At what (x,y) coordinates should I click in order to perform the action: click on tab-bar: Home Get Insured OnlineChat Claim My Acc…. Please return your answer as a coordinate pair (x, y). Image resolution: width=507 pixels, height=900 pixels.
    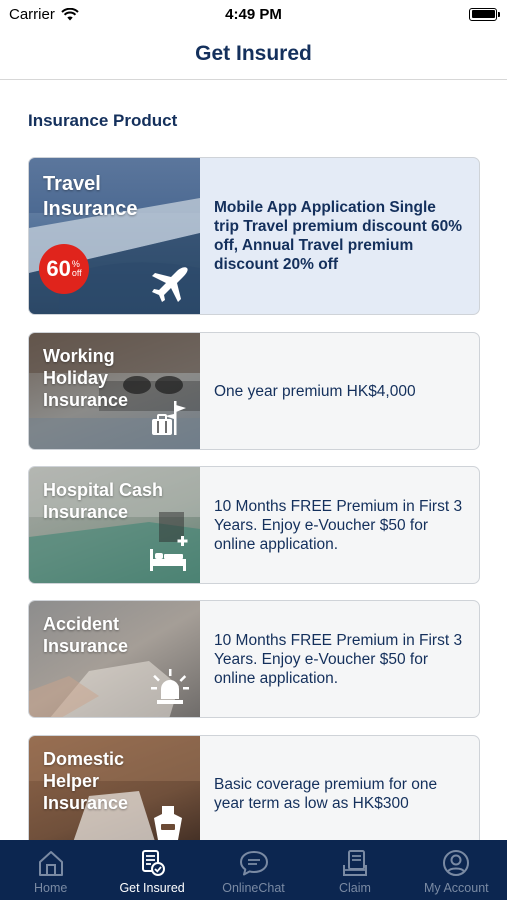
    Looking at the image, I should click on (253, 870).